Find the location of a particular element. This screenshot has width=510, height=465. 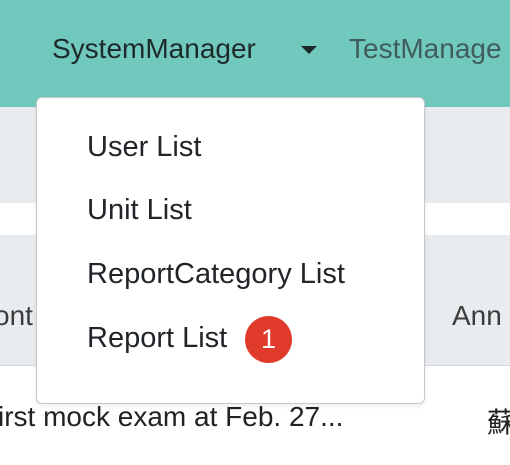

menu-item-reportcategory-list: ReportCategory List is located at coordinates (216, 274).